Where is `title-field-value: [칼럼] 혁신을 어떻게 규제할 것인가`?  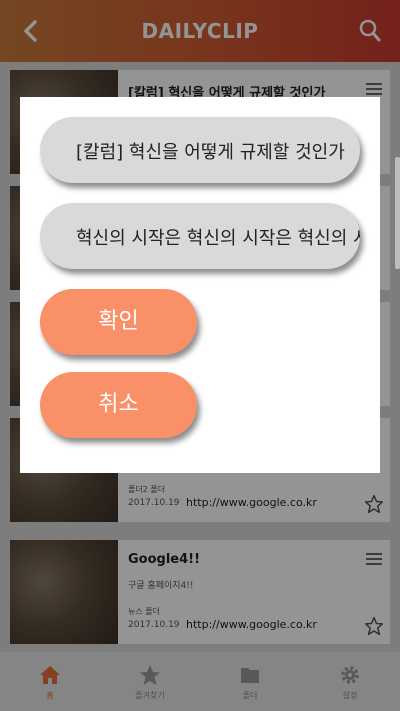 title-field-value: [칼럼] 혁신을 어떻게 규제할 것인가 is located at coordinates (210, 152).